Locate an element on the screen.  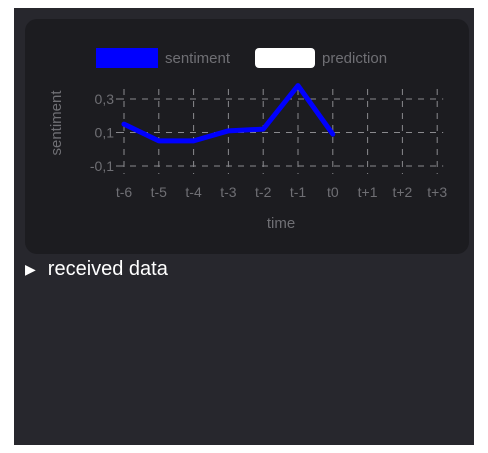
x-tick-label: t-3 is located at coordinates (228, 192).